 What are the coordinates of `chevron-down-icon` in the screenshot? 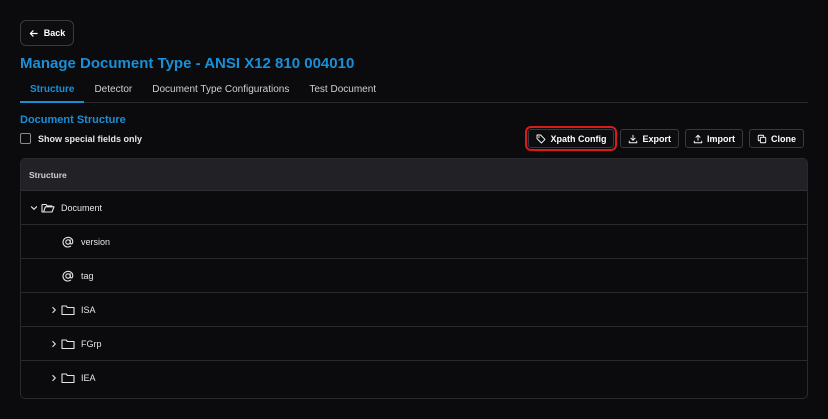 It's located at (34, 208).